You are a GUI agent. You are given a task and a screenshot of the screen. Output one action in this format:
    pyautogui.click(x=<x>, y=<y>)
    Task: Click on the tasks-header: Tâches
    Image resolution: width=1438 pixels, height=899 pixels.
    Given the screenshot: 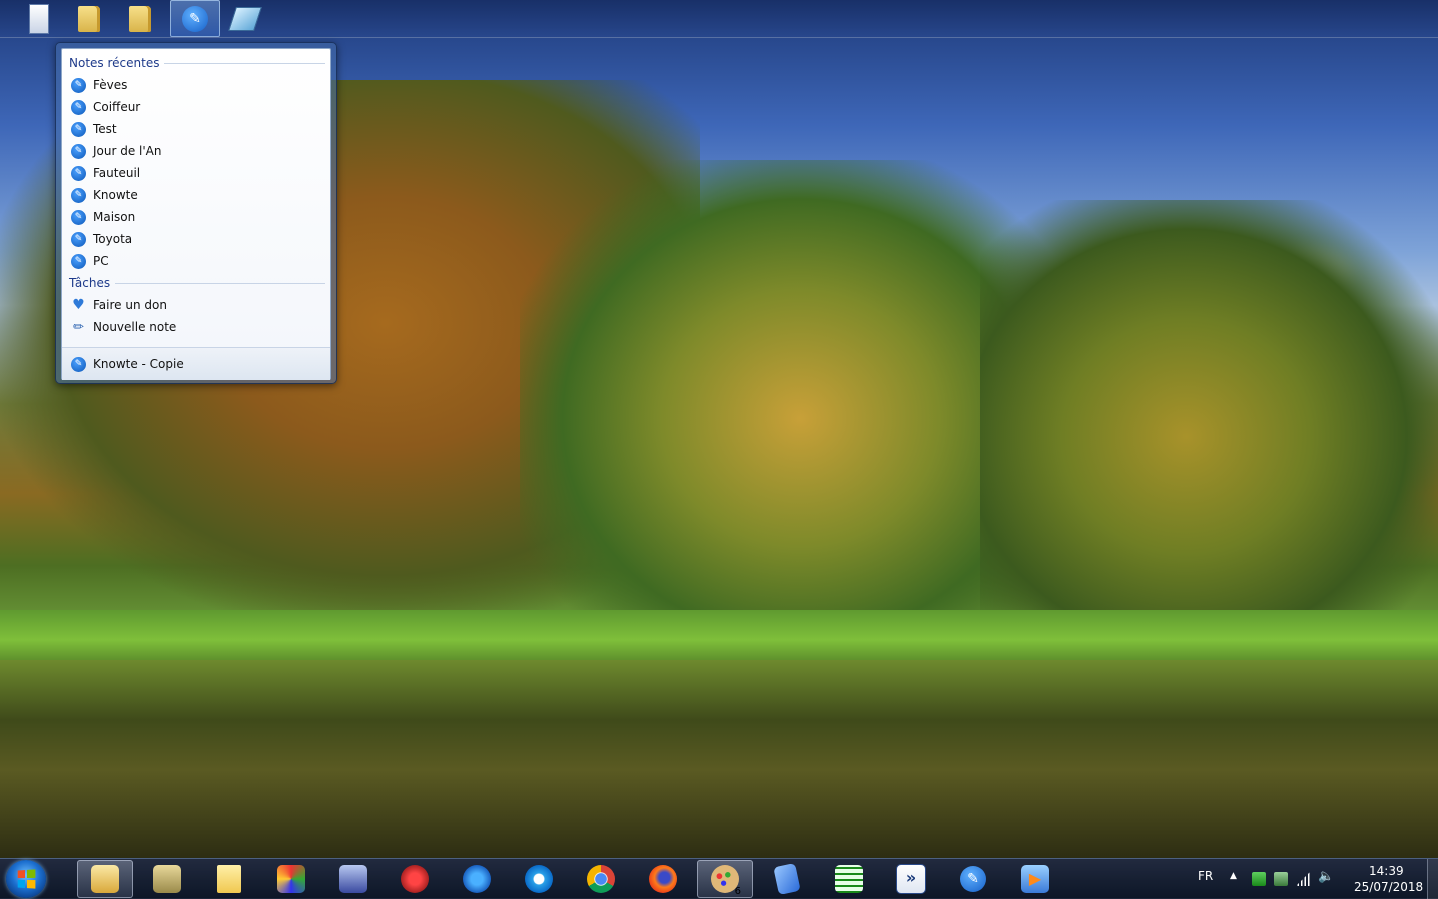 What is the action you would take?
    pyautogui.click(x=197, y=283)
    